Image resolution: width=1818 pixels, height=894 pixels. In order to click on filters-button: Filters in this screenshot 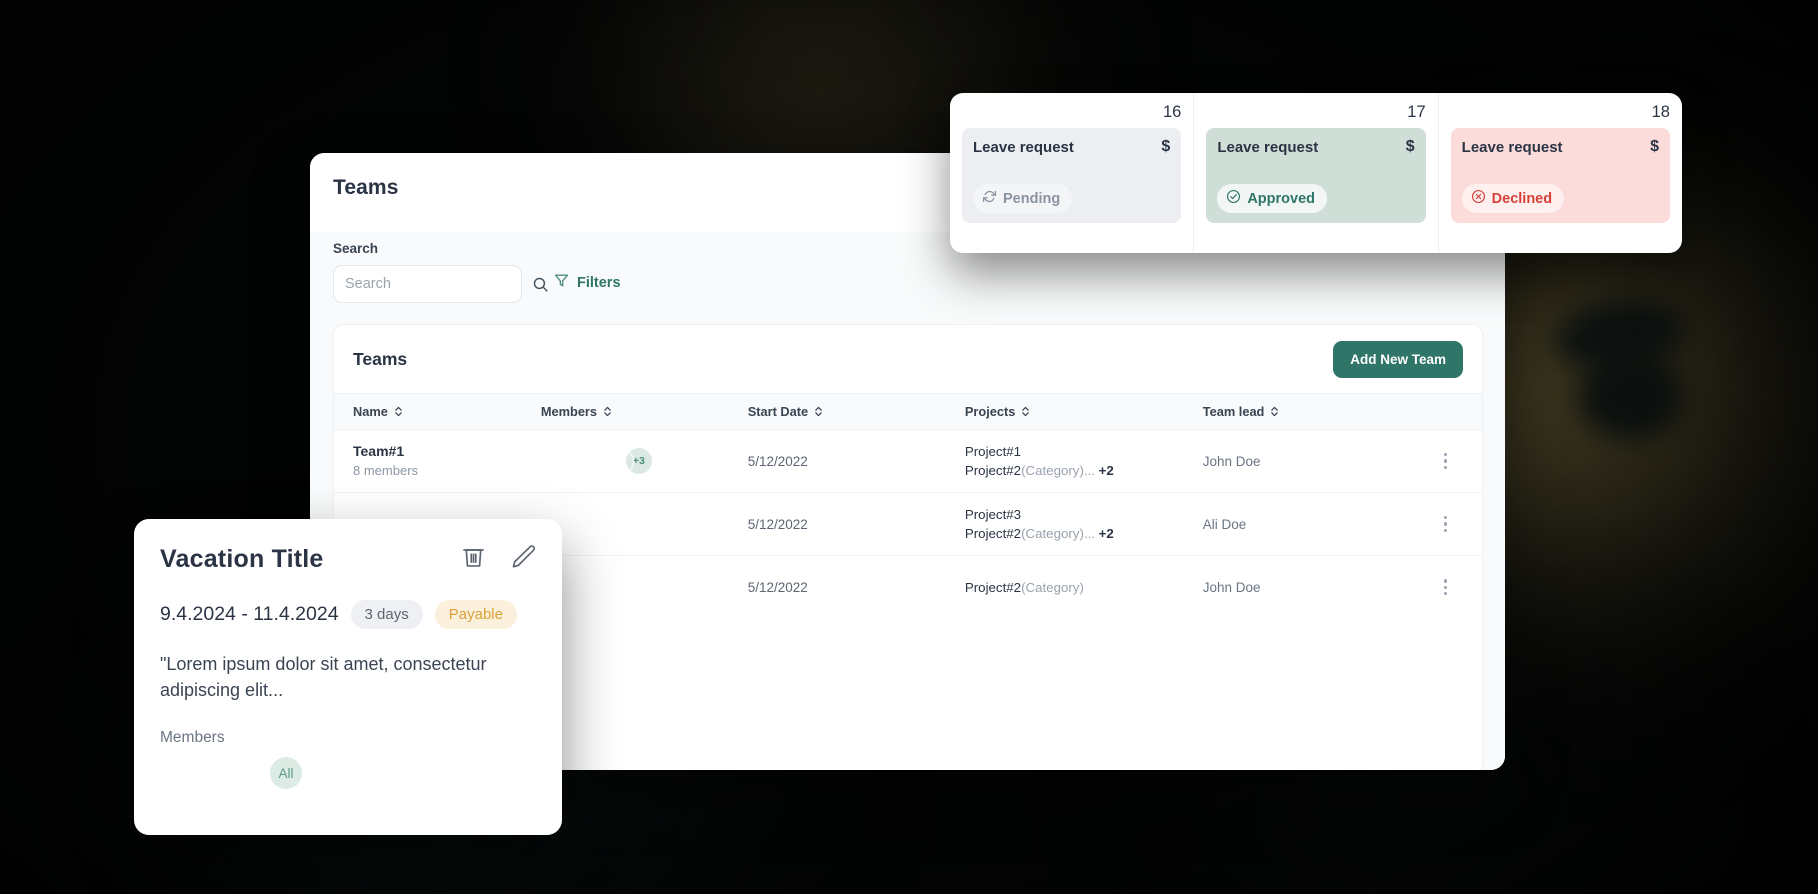, I will do `click(587, 283)`.